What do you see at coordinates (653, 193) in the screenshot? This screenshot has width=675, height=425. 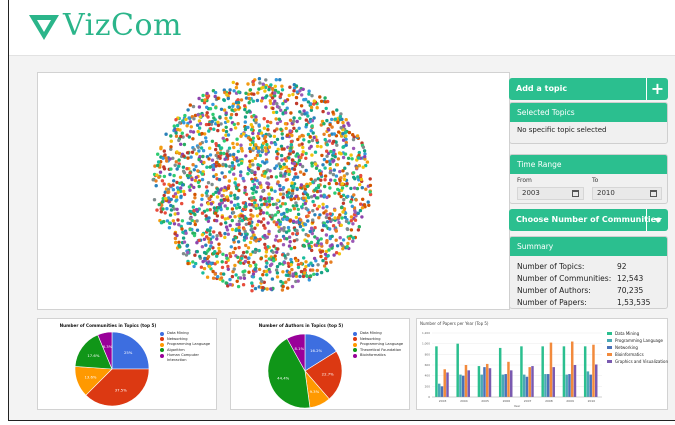 I see `calendar-icon` at bounding box center [653, 193].